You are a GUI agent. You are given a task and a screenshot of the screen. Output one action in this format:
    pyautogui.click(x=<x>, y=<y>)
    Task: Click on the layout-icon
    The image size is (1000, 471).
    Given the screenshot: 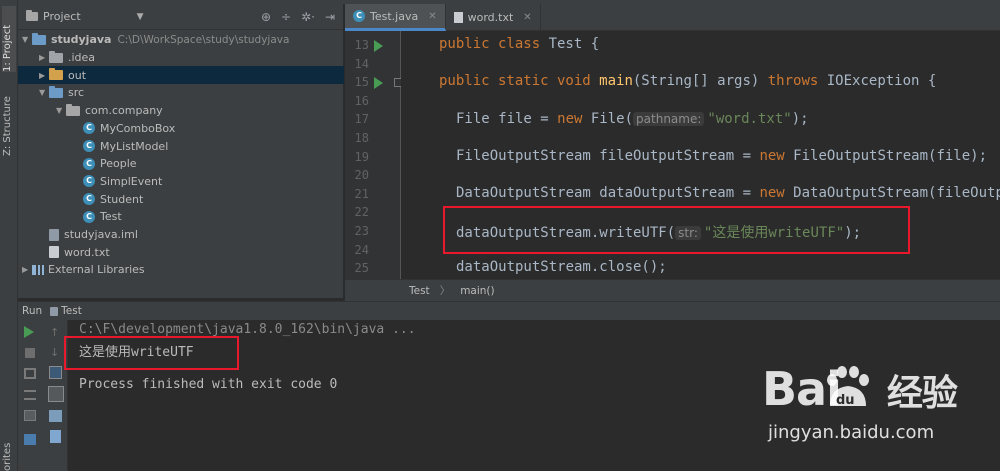 What is the action you would take?
    pyautogui.click(x=30, y=439)
    